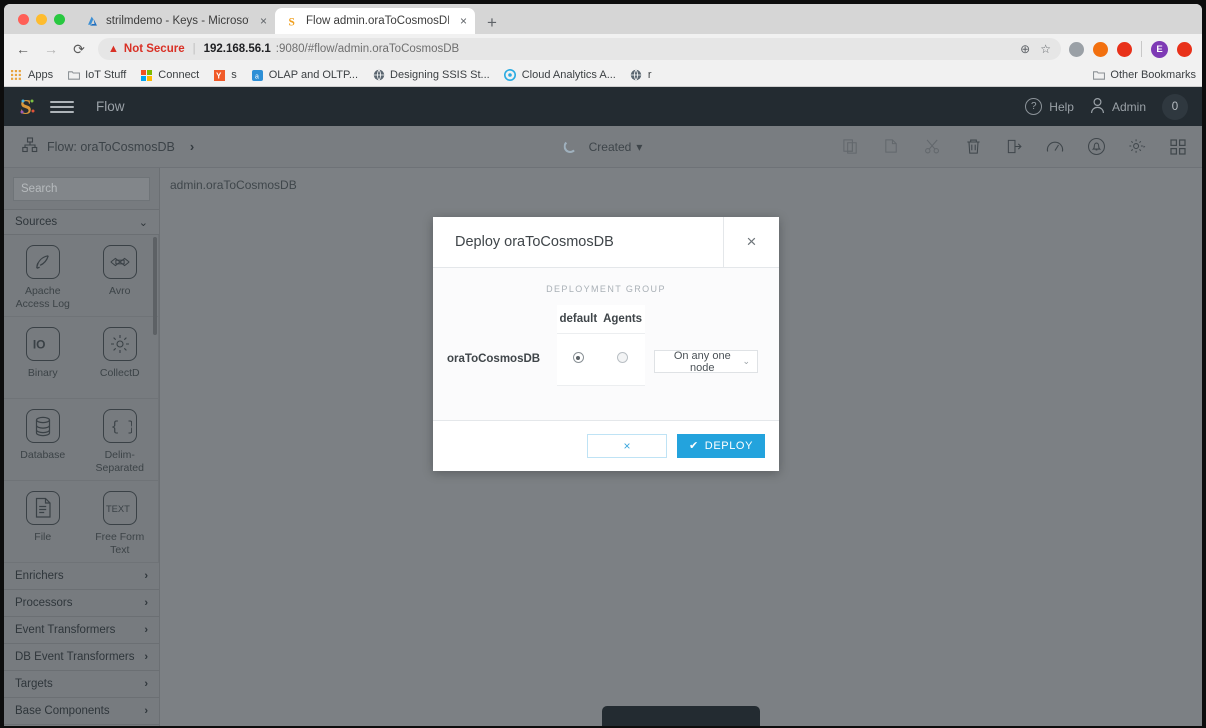 Image resolution: width=1206 pixels, height=728 pixels. I want to click on radio-agents, so click(623, 358).